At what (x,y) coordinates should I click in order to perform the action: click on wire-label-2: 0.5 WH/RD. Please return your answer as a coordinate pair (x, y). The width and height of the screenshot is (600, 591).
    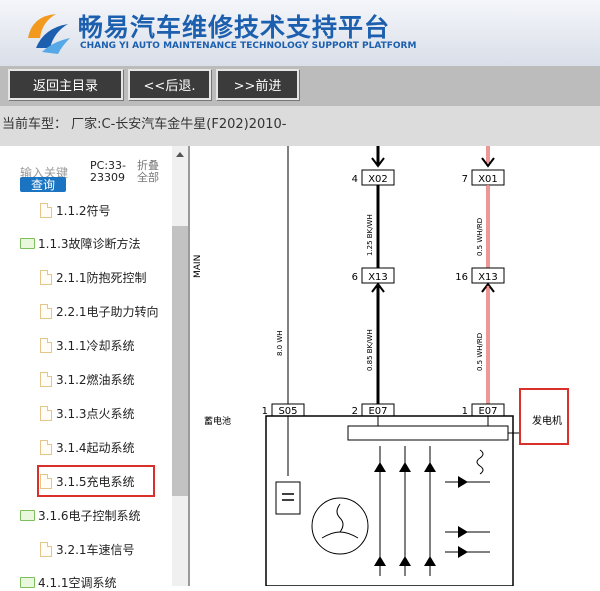
    Looking at the image, I should click on (480, 237).